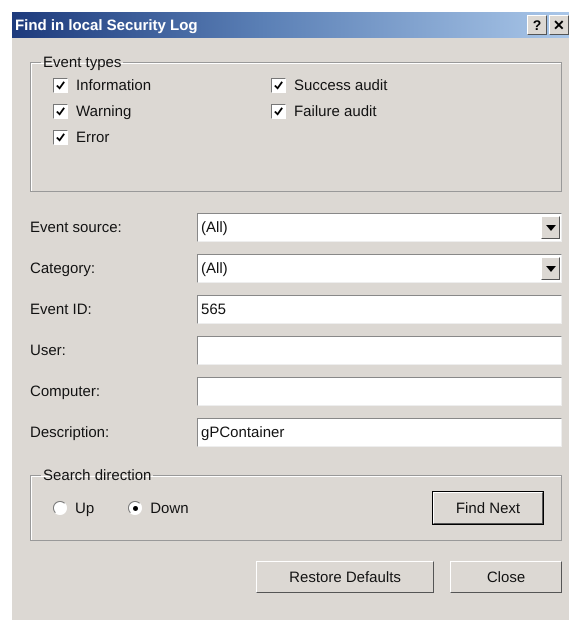 This screenshot has height=623, width=569. What do you see at coordinates (61, 309) in the screenshot?
I see `field-label: Event ID:` at bounding box center [61, 309].